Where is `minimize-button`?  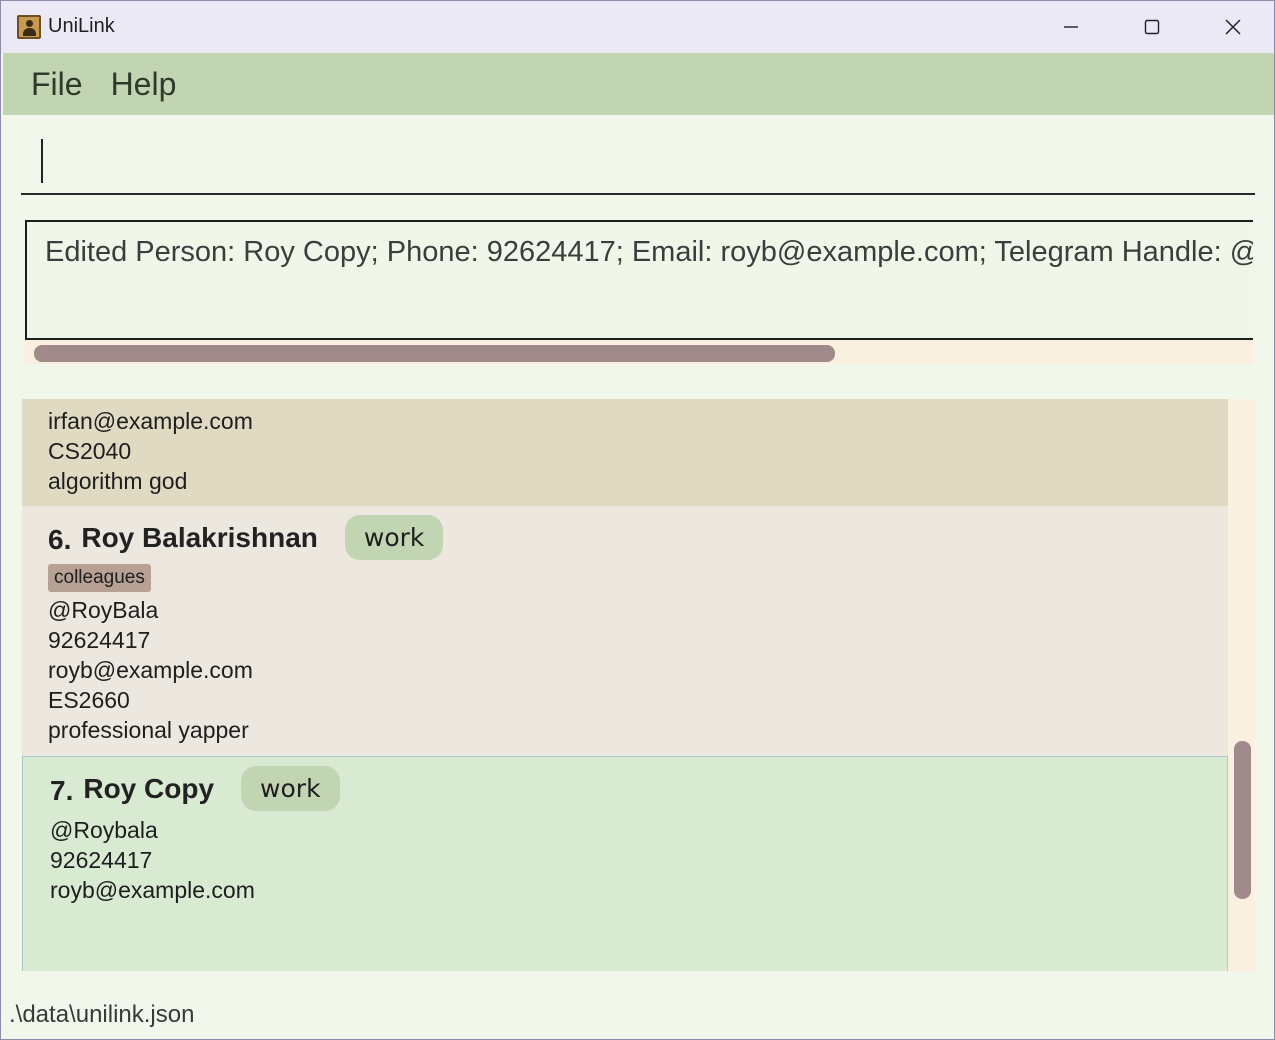
minimize-button is located at coordinates (1071, 27).